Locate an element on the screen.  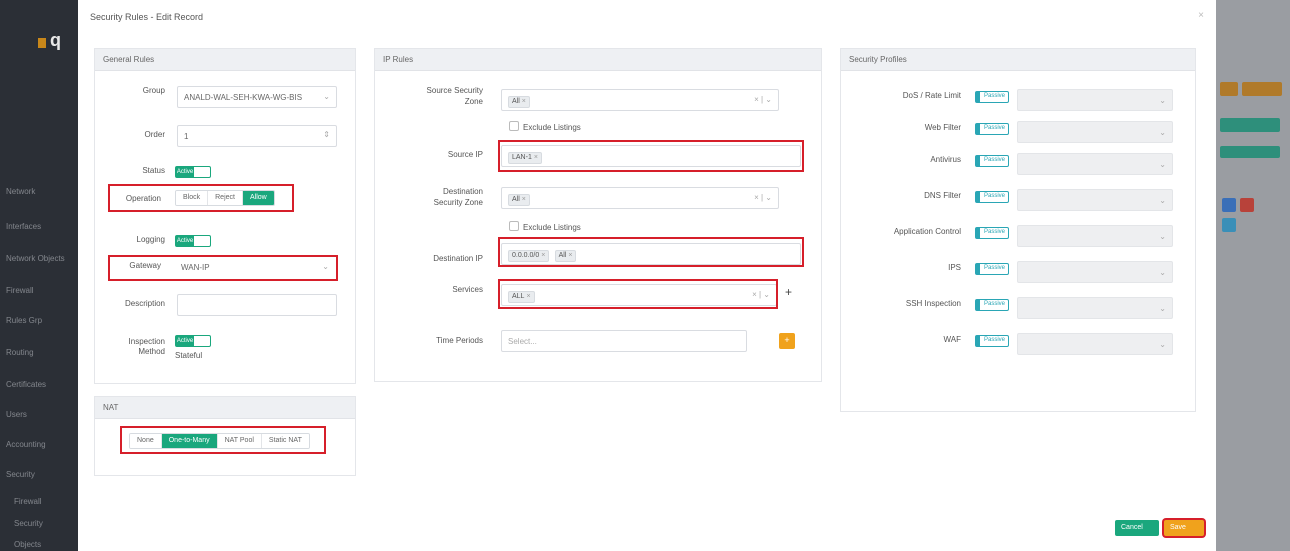
modal-title: Security Rules - Edit Record is located at coordinates (147, 17).